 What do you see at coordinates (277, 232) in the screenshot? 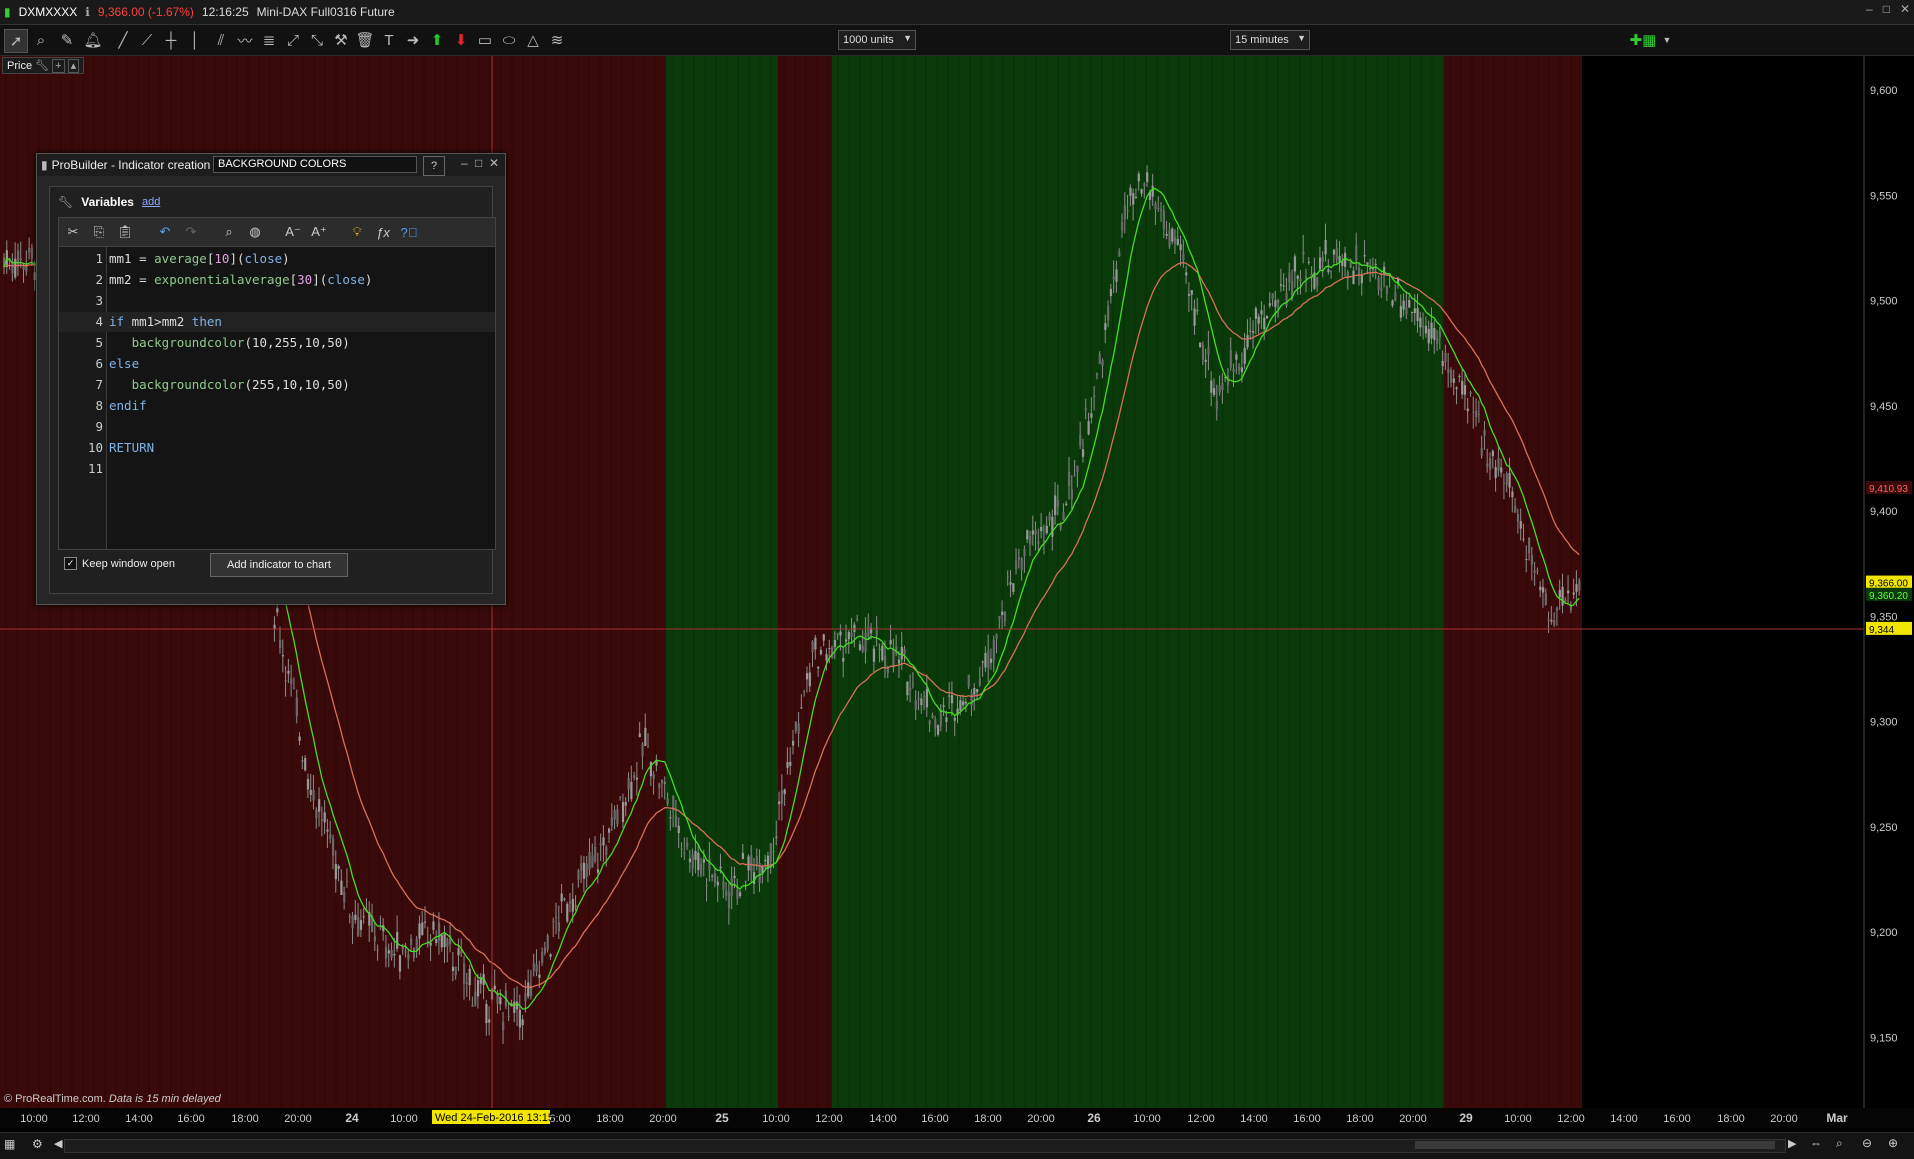
I see `editor-toolbar: ✂ ⎘ 📋︎ ↶ ↷ ⌕ ◍ A⁻ A⁺ 💡︎ ƒx ?⃝` at bounding box center [277, 232].